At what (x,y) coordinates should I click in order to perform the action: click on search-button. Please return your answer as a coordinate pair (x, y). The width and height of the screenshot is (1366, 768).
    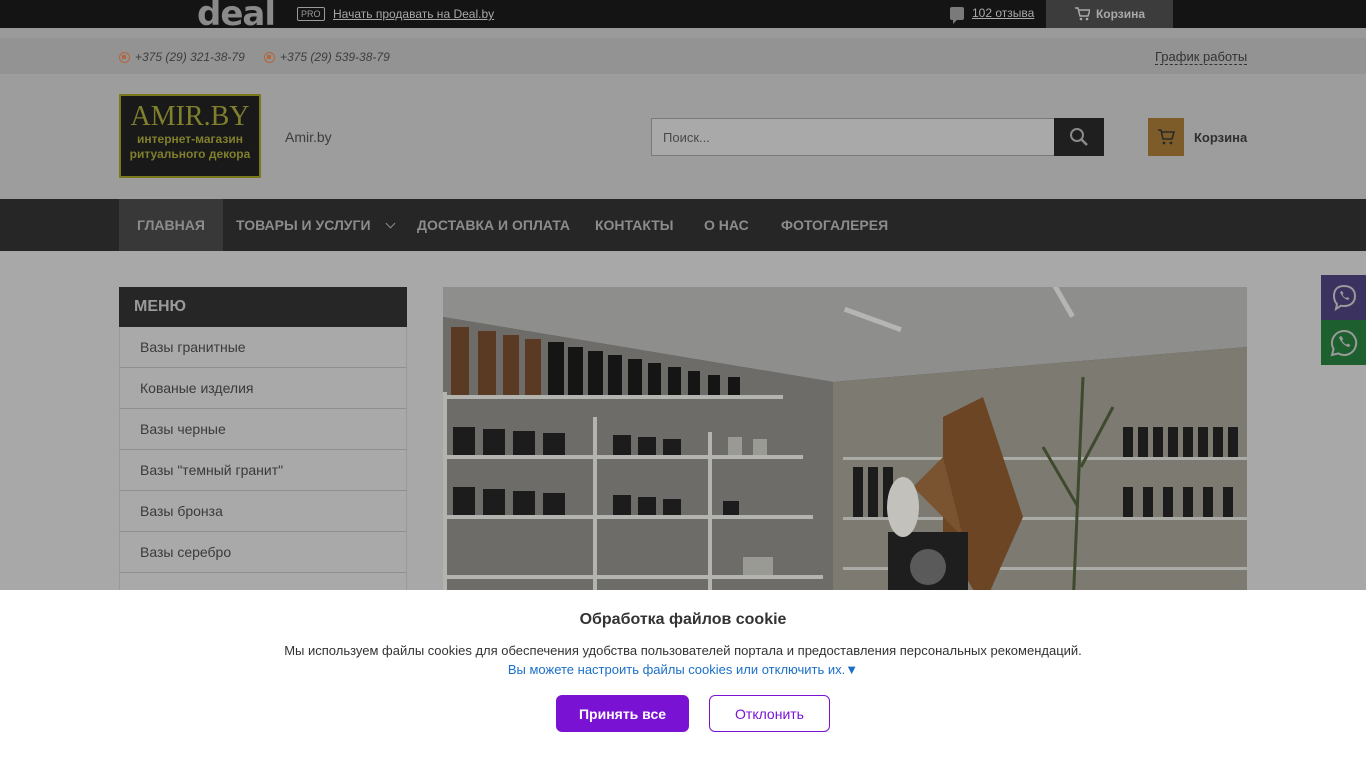
    Looking at the image, I should click on (1079, 137).